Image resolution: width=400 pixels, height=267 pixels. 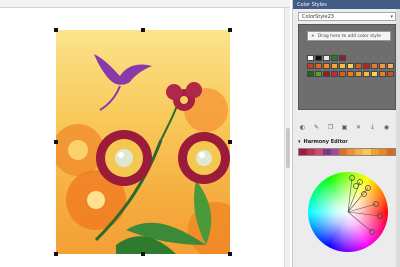 What do you see at coordinates (143, 254) in the screenshot?
I see `selection-handle-bottom` at bounding box center [143, 254].